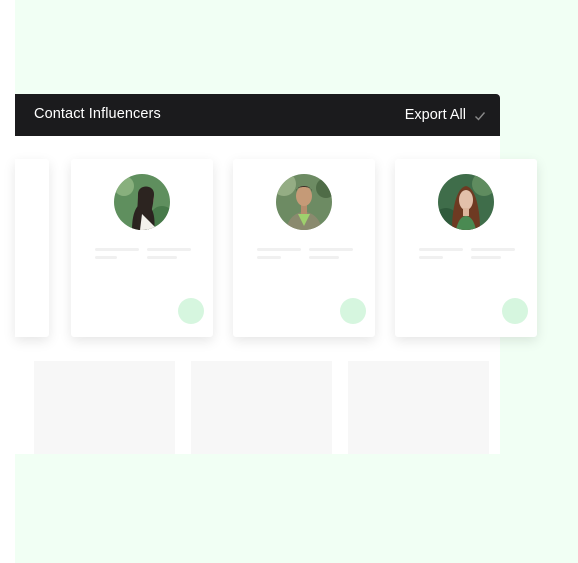 Image resolution: width=578 pixels, height=563 pixels. I want to click on top-bar: Contact Influencers Export All, so click(257, 115).